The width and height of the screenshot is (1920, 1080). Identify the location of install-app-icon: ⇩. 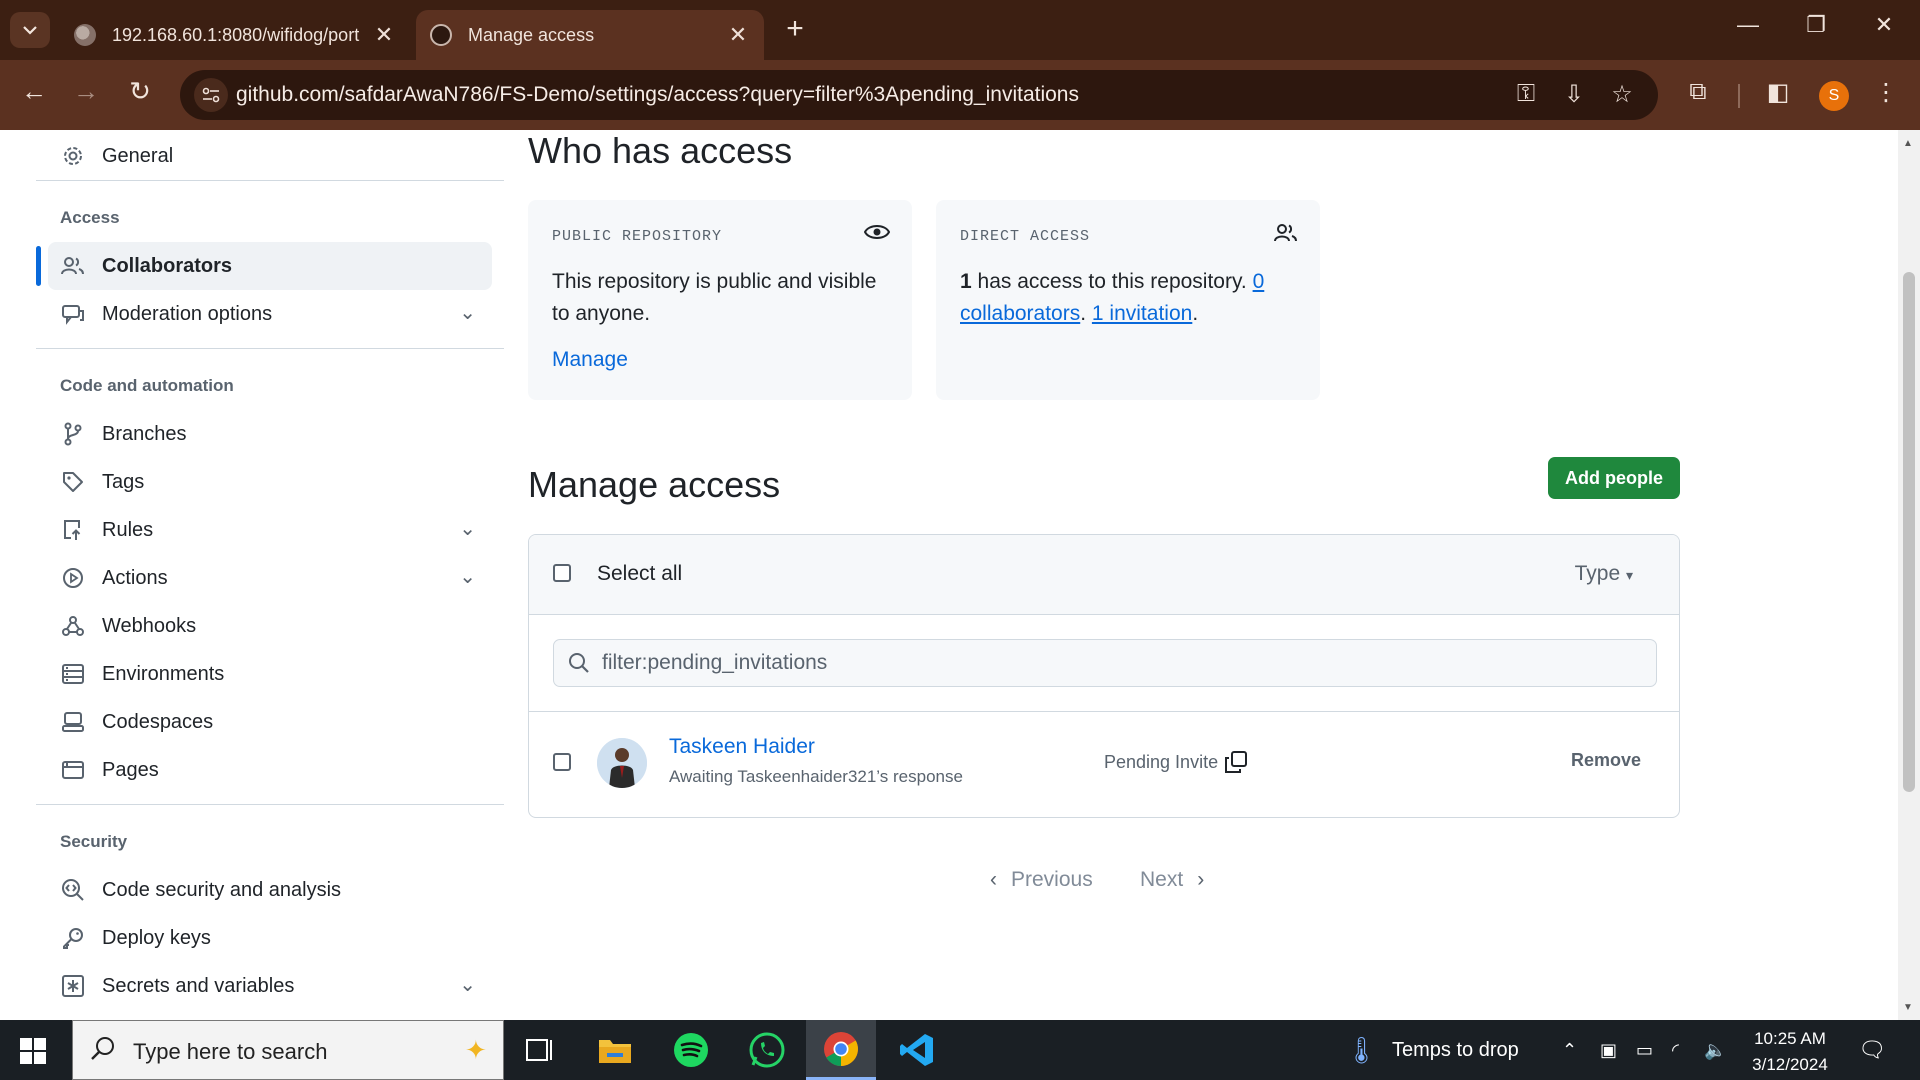
(1574, 94).